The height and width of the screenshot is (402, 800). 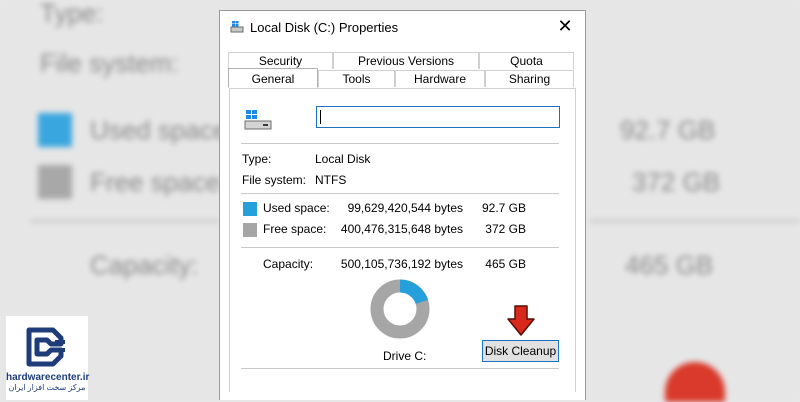 What do you see at coordinates (529, 78) in the screenshot?
I see `tab-sharing: Sharing` at bounding box center [529, 78].